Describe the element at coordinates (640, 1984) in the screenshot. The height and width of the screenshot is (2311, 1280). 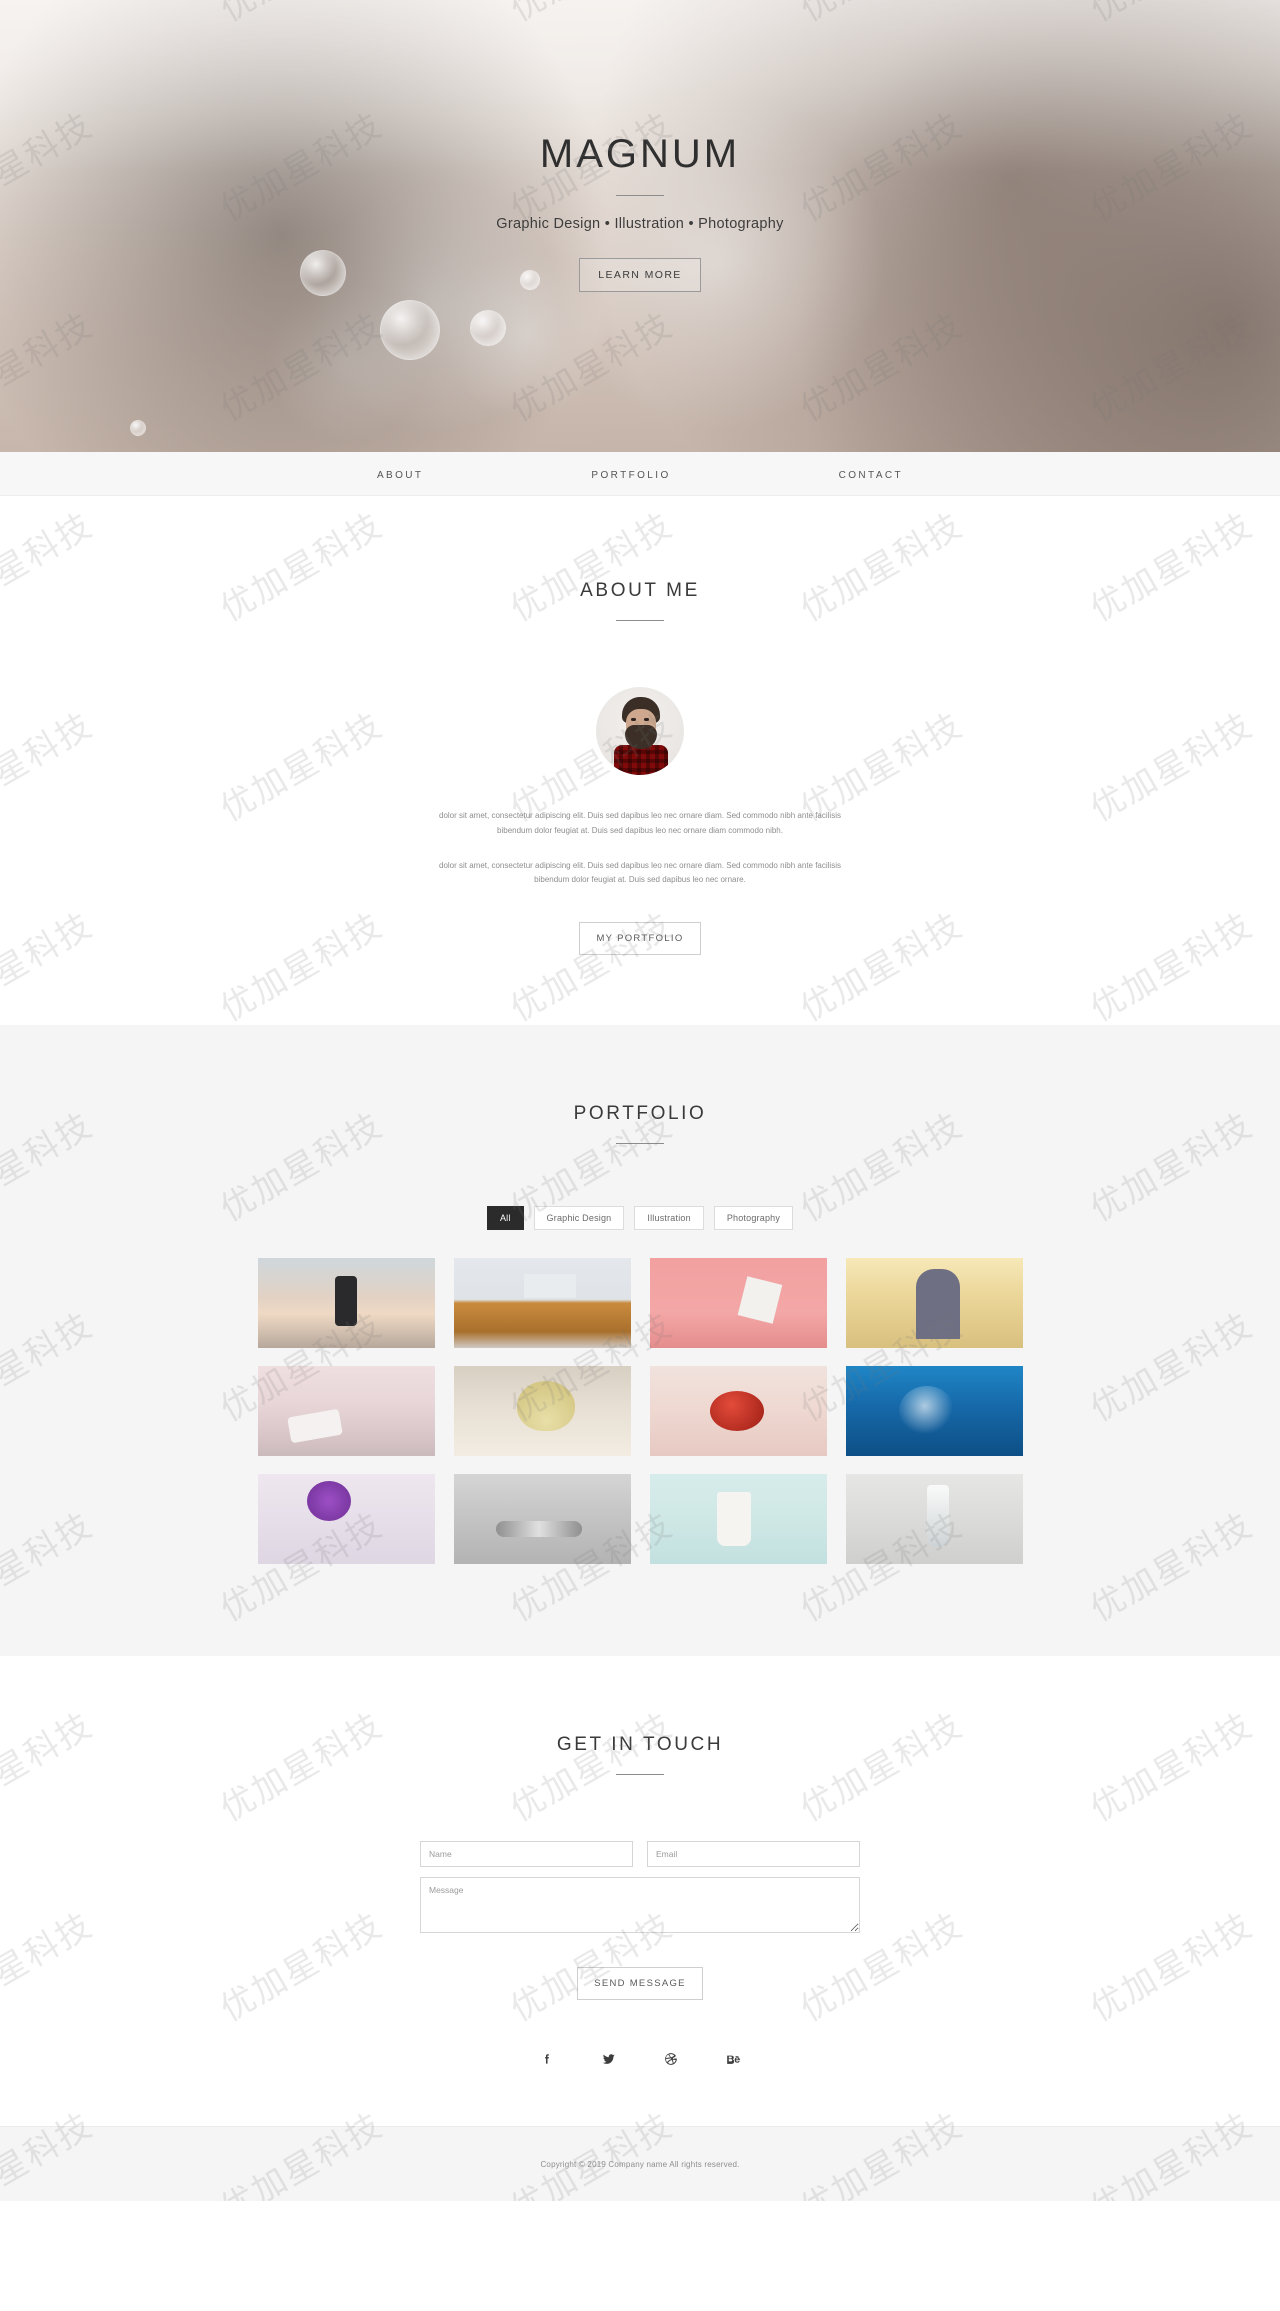
I see `send-message-button: SEND MESSAGE` at that location.